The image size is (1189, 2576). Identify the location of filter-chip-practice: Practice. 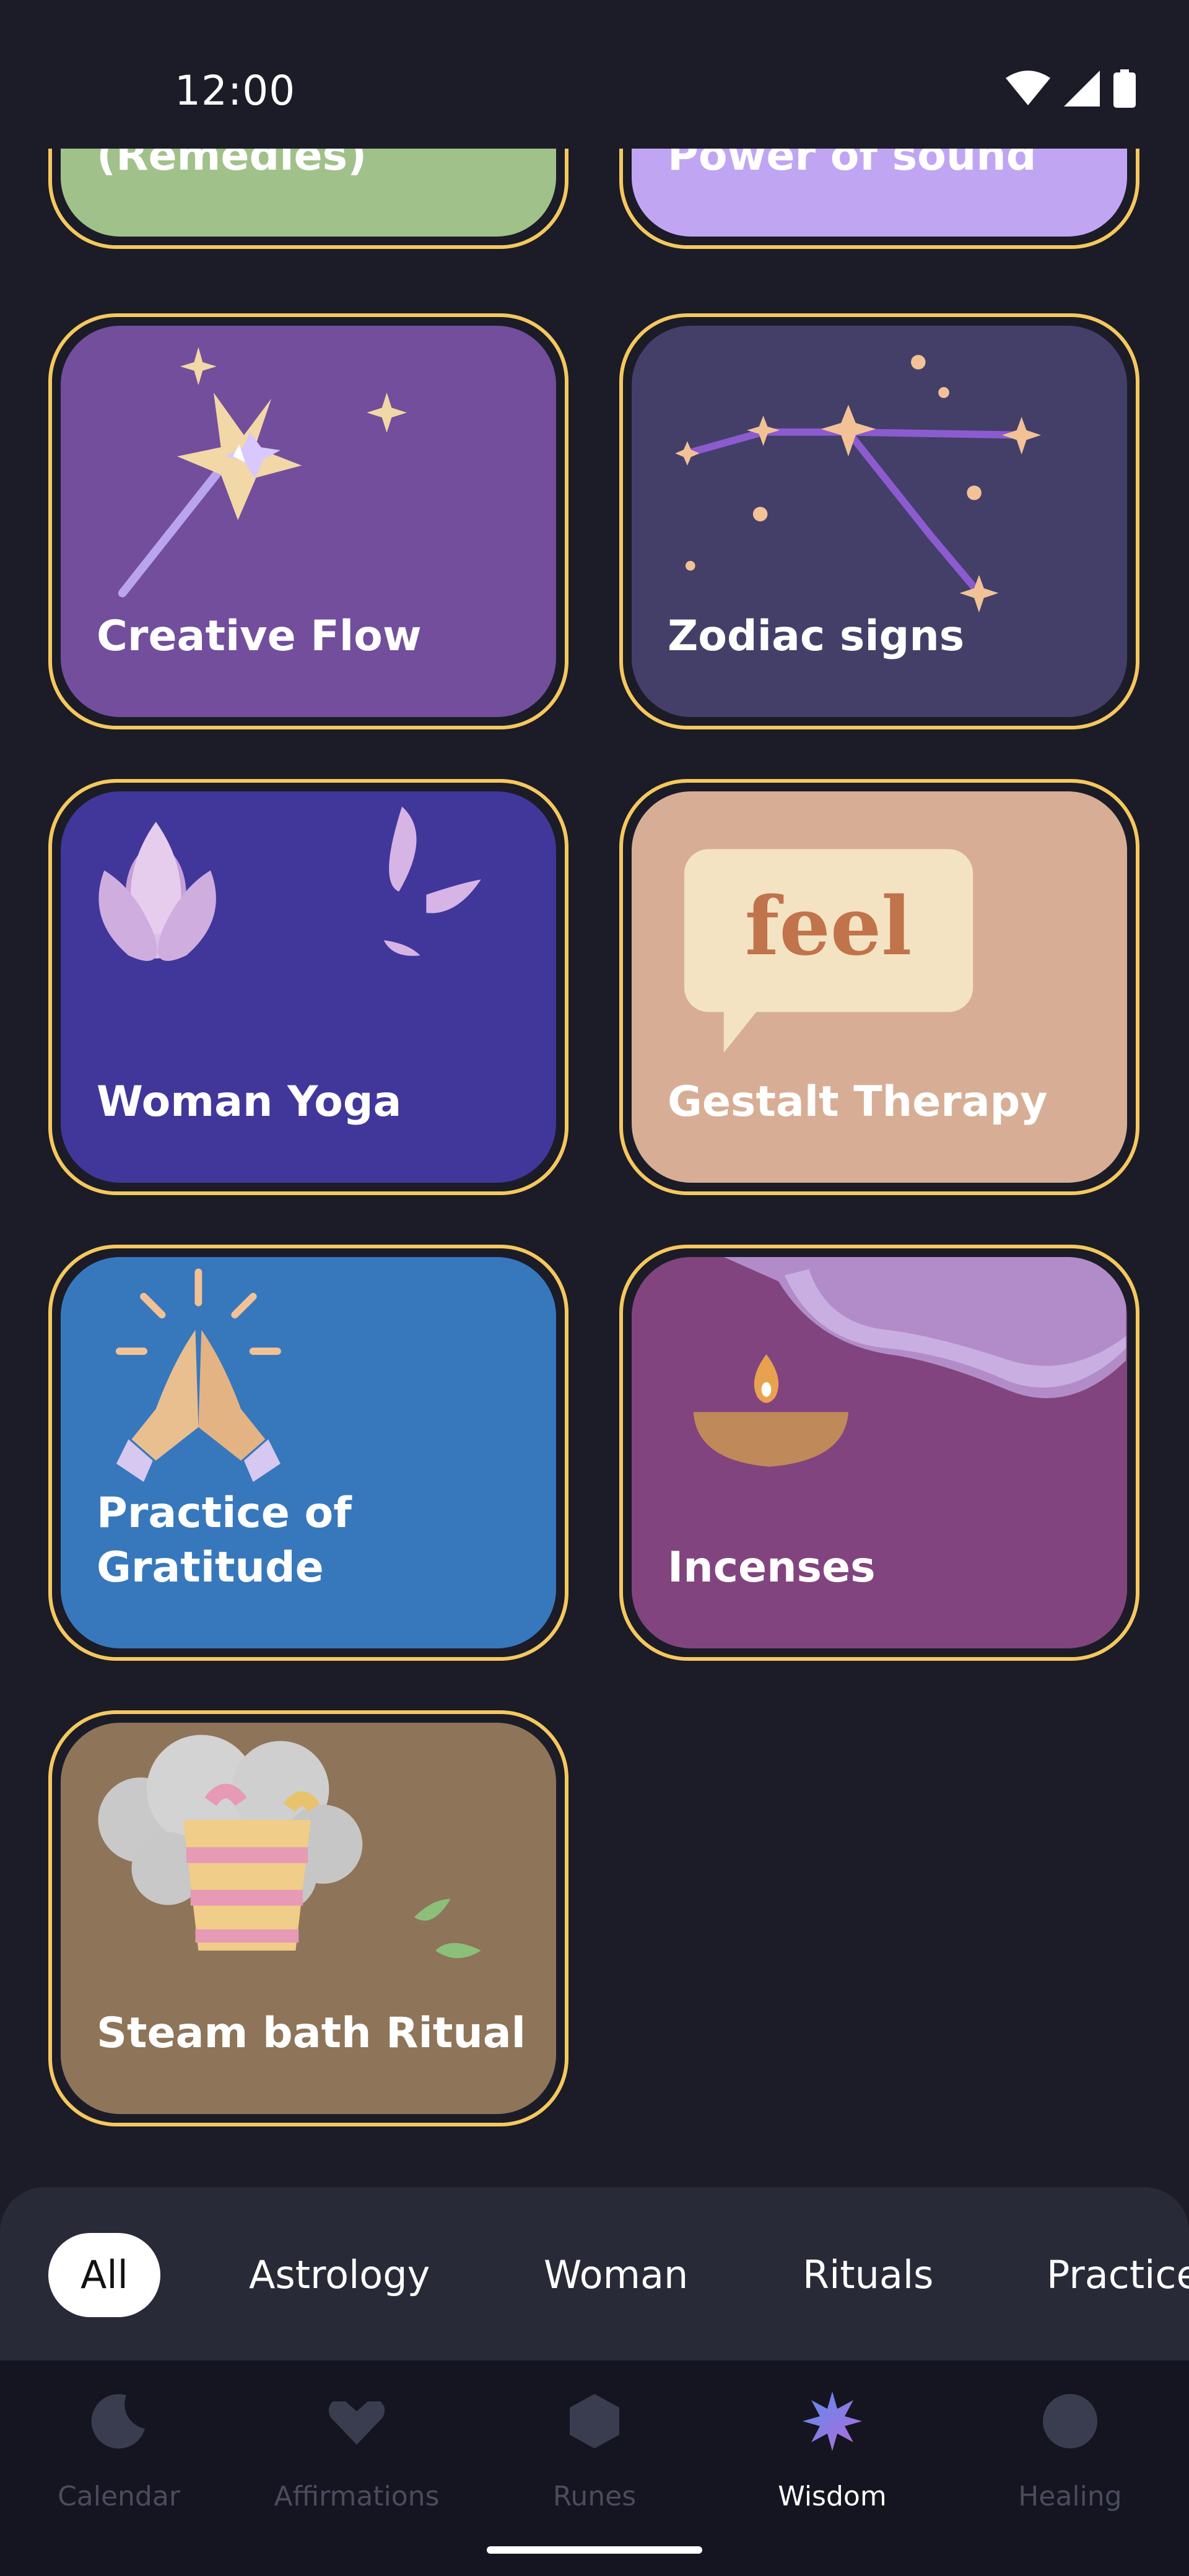
(1118, 2275).